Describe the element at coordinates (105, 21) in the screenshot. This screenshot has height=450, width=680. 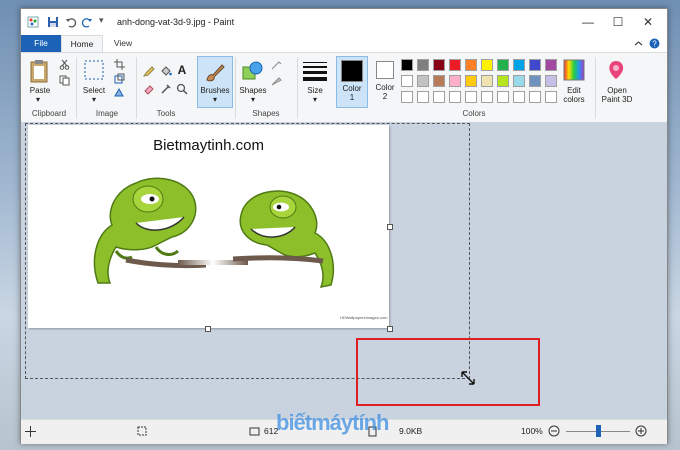
I see `quick-access-dropdown: ▾` at that location.